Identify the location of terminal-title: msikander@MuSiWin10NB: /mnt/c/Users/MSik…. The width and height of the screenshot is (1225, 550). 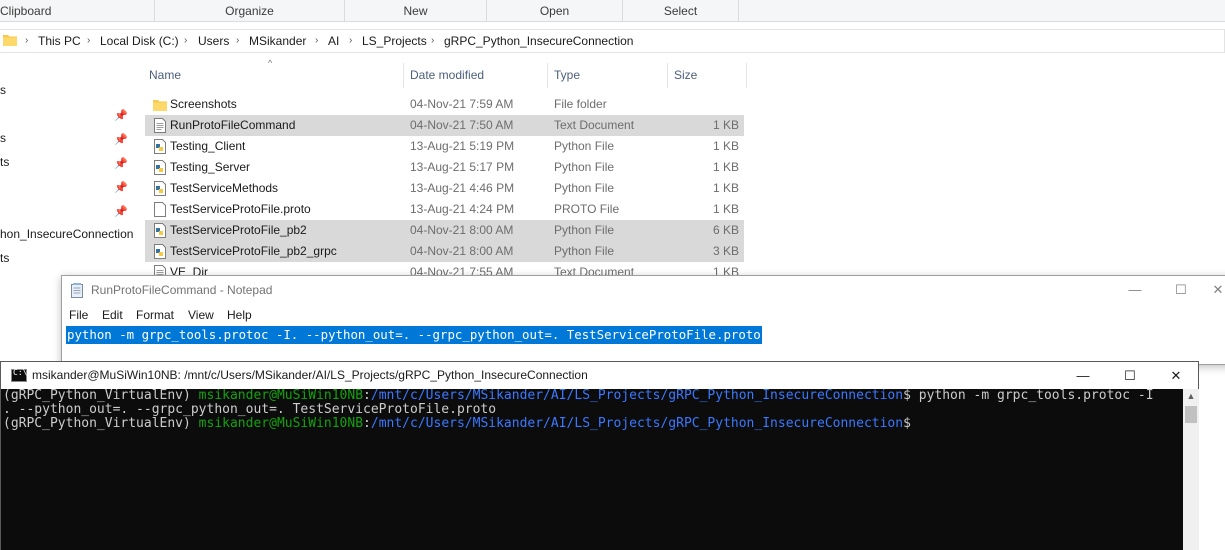
(310, 375).